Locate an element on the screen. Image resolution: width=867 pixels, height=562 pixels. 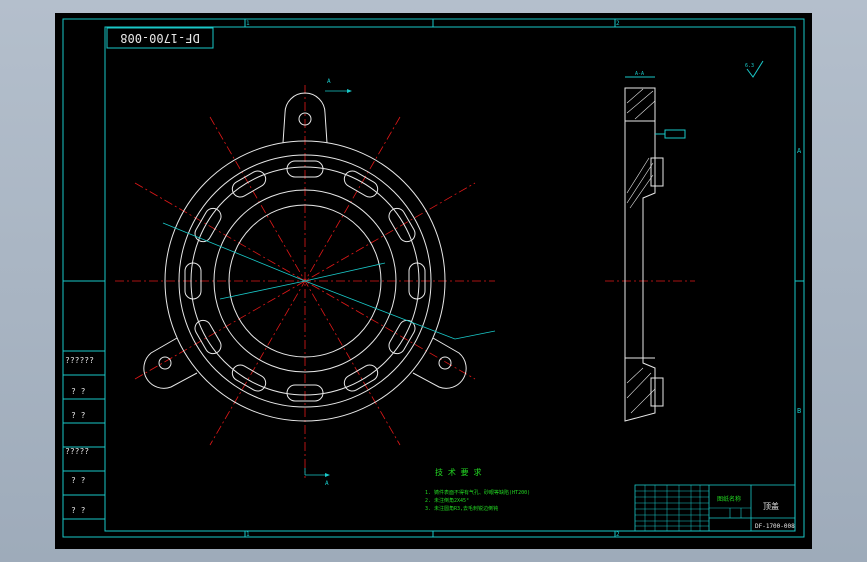
tech-item: 1. 铸件表面不得有气孔、砂眼等缺陷(HT200) is located at coordinates (477, 492).